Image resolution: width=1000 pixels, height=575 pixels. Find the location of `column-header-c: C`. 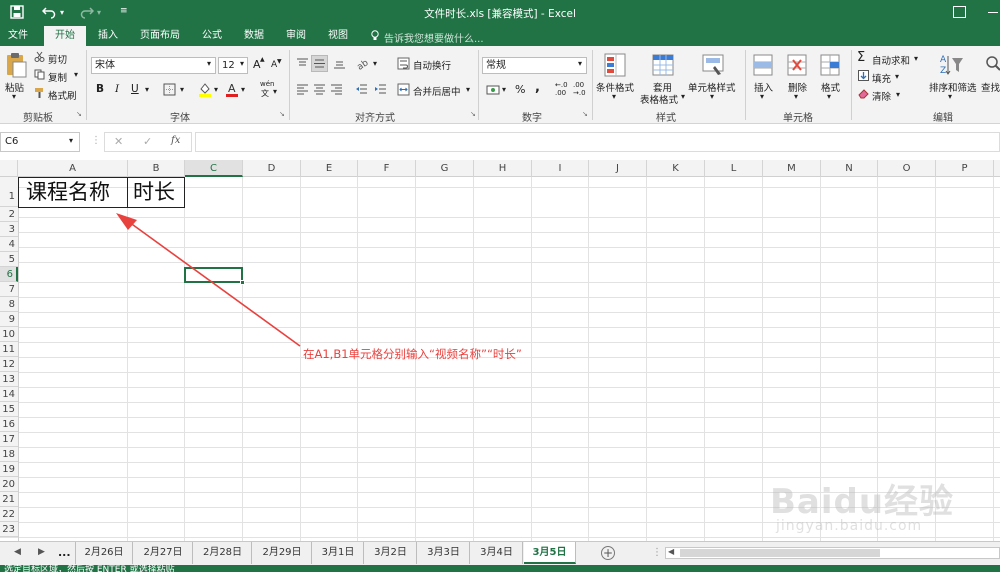

column-header-c: C is located at coordinates (214, 168).